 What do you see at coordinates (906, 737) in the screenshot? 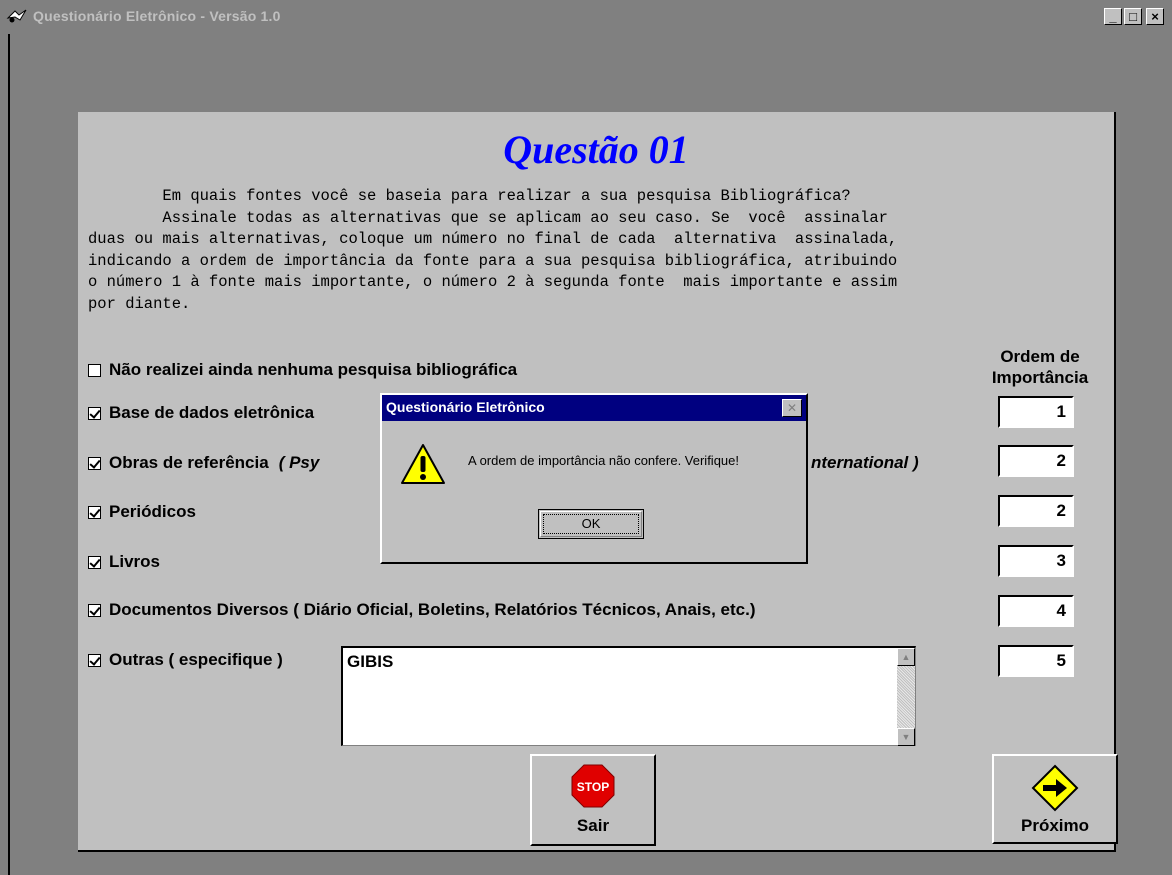
I see `scroll-down-icon: ▼` at bounding box center [906, 737].